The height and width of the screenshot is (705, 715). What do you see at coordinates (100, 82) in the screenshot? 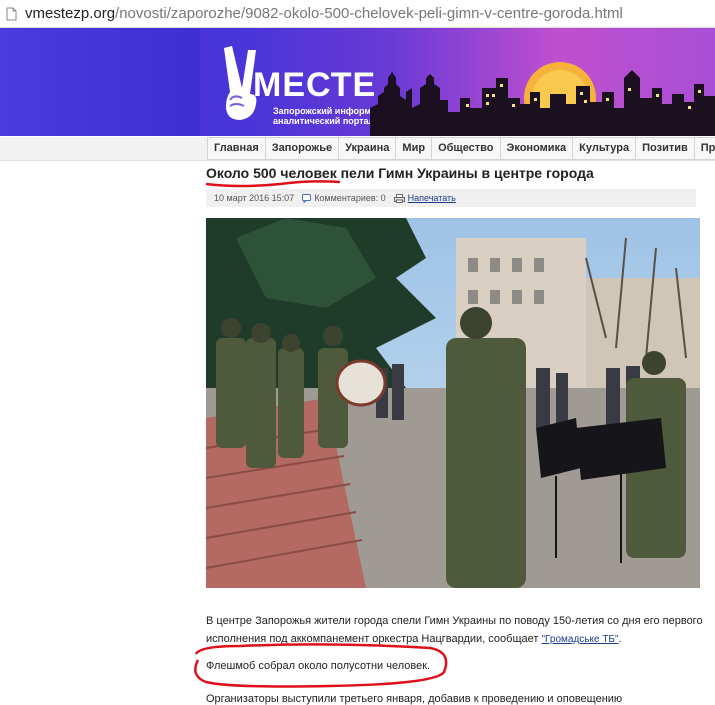
I see `banner-left-fill` at bounding box center [100, 82].